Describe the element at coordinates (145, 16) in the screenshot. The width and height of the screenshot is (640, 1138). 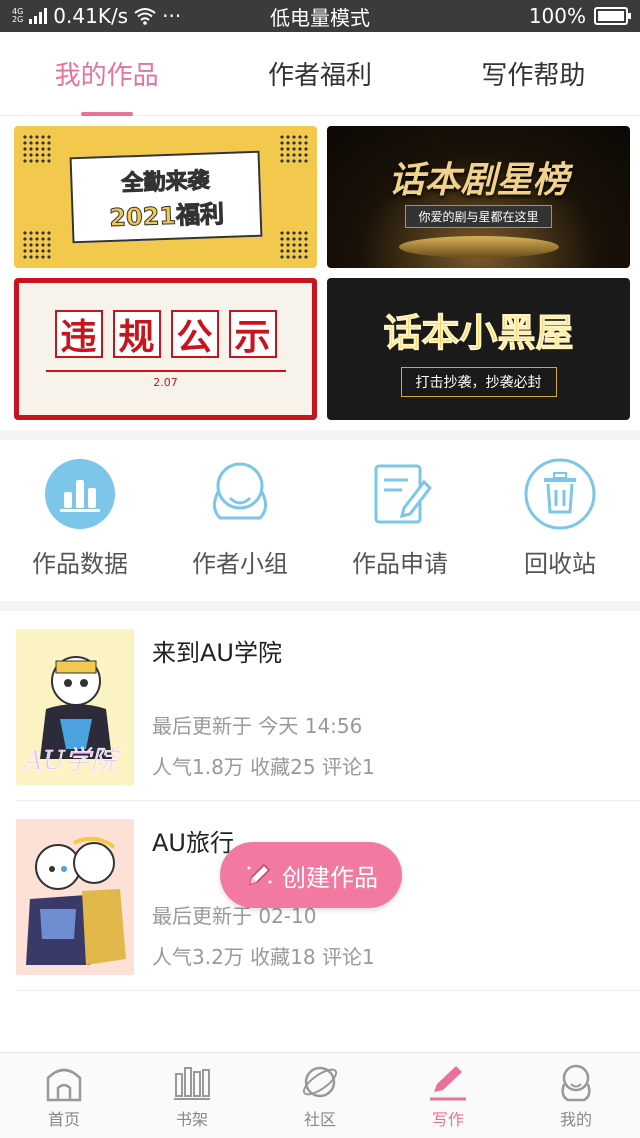
I see `wifi-icon` at that location.